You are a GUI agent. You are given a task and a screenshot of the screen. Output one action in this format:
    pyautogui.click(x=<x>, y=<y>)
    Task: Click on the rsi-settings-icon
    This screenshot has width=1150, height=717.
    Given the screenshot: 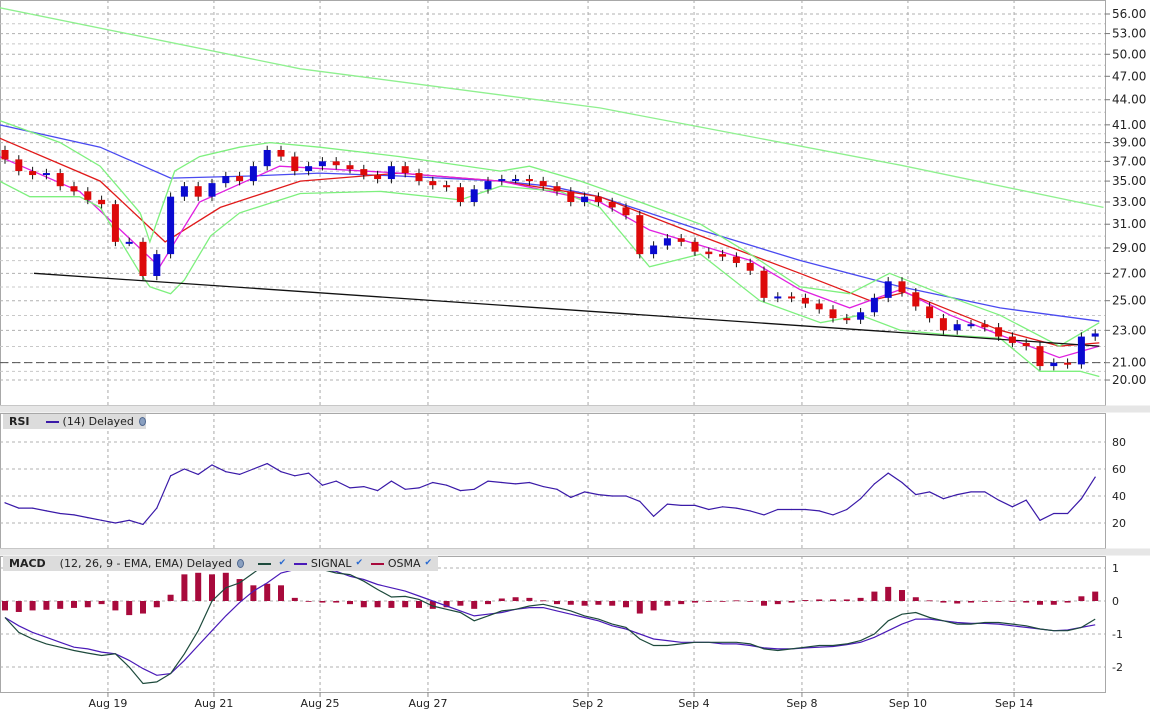 What is the action you would take?
    pyautogui.click(x=142, y=421)
    